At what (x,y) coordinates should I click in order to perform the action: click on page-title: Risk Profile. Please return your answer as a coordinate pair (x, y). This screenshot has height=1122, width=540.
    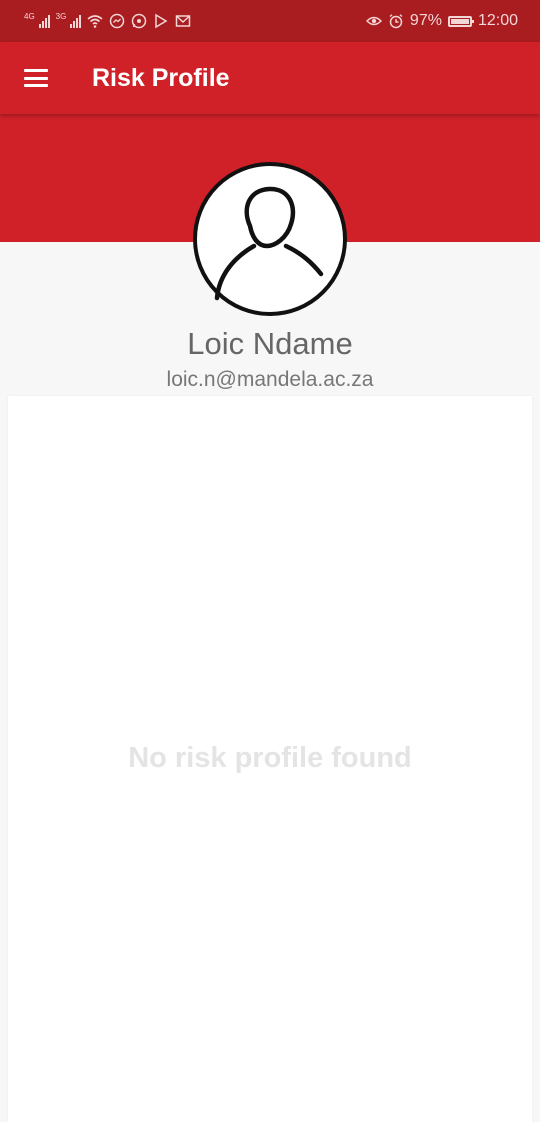
    Looking at the image, I should click on (161, 77).